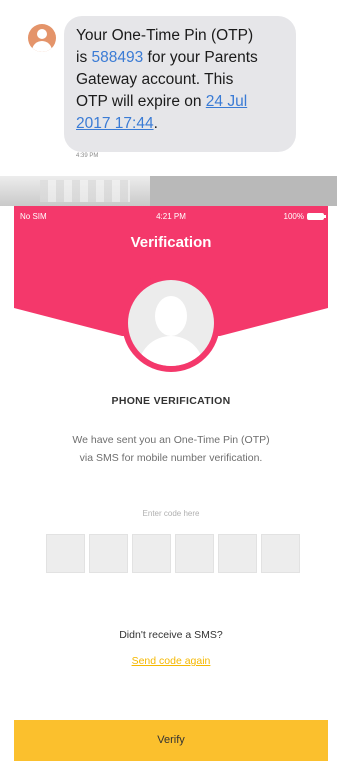 The height and width of the screenshot is (761, 337). What do you see at coordinates (226, 101) in the screenshot?
I see `expiry-date-link: 24 Jul` at bounding box center [226, 101].